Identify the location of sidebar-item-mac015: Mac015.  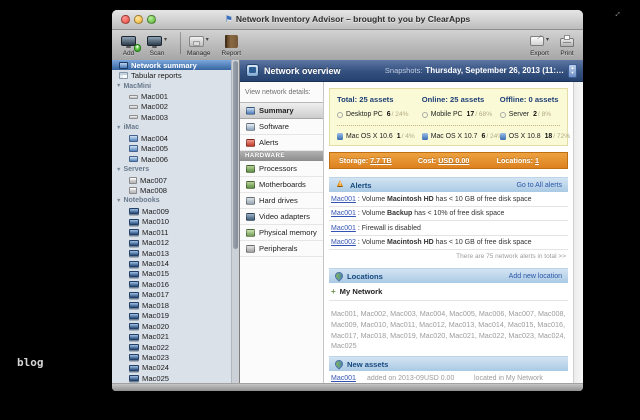
(171, 274).